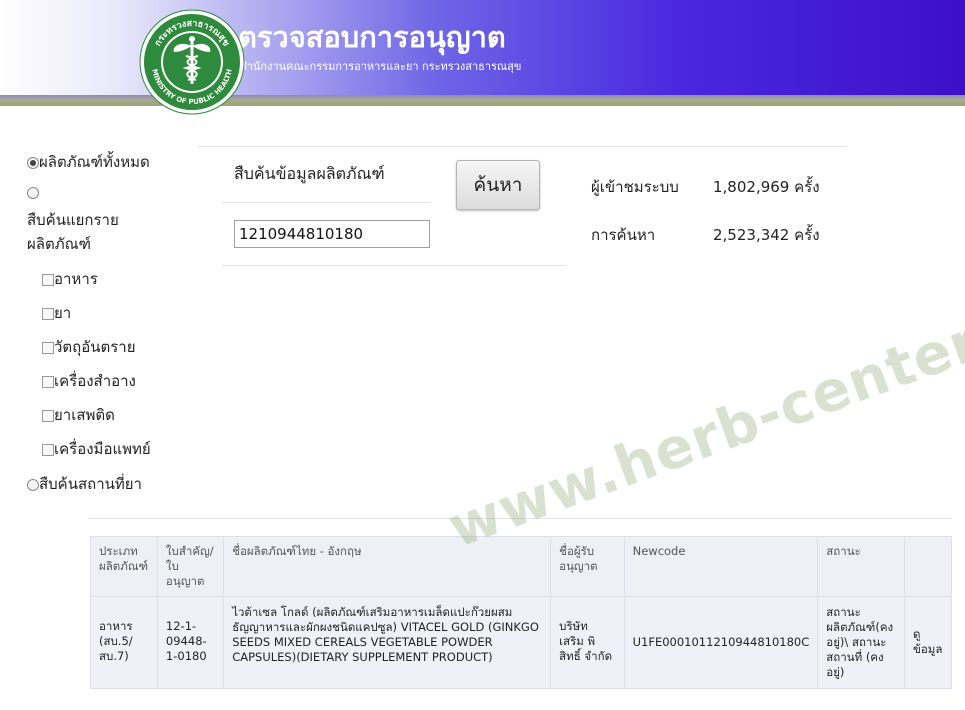  I want to click on search-button: ค้นหา, so click(498, 185).